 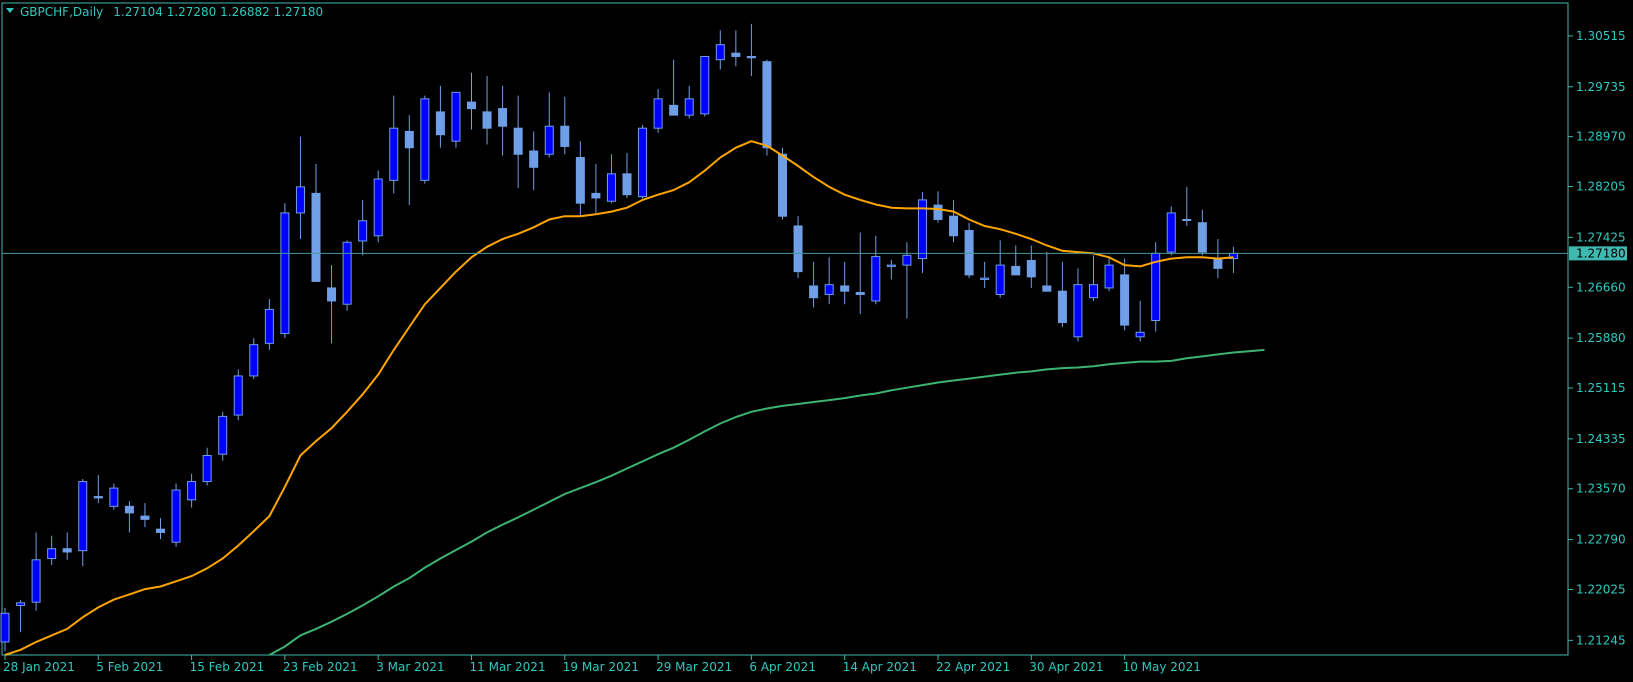 I want to click on x-axis-tick-label: 28 Jan 2021, so click(x=39, y=667).